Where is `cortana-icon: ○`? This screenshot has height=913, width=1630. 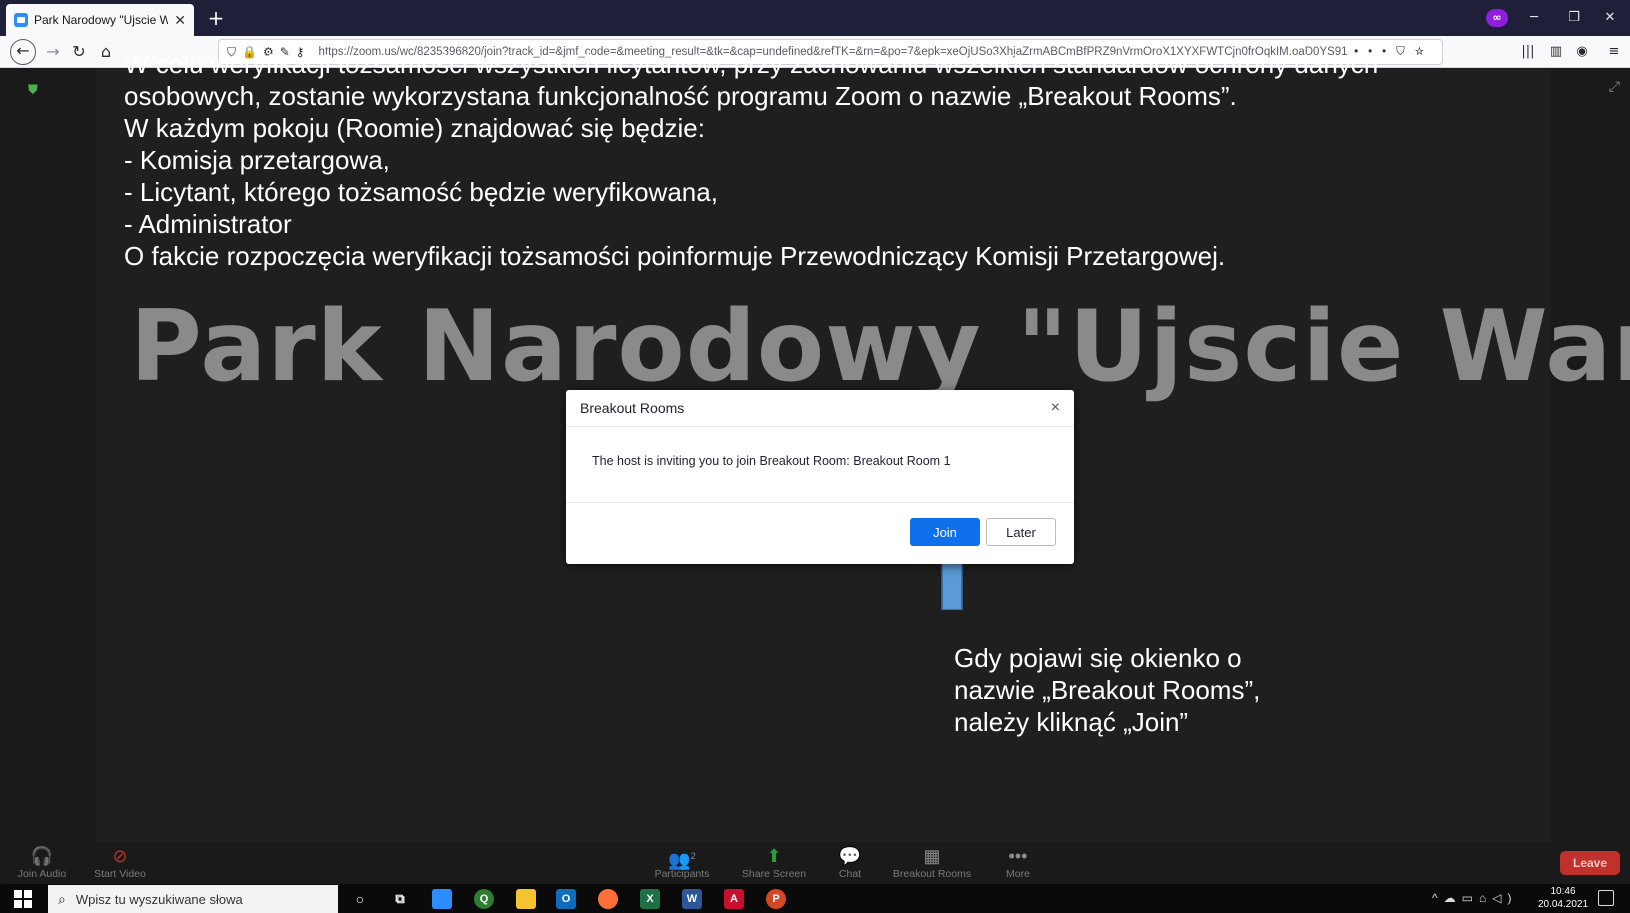 cortana-icon: ○ is located at coordinates (360, 899).